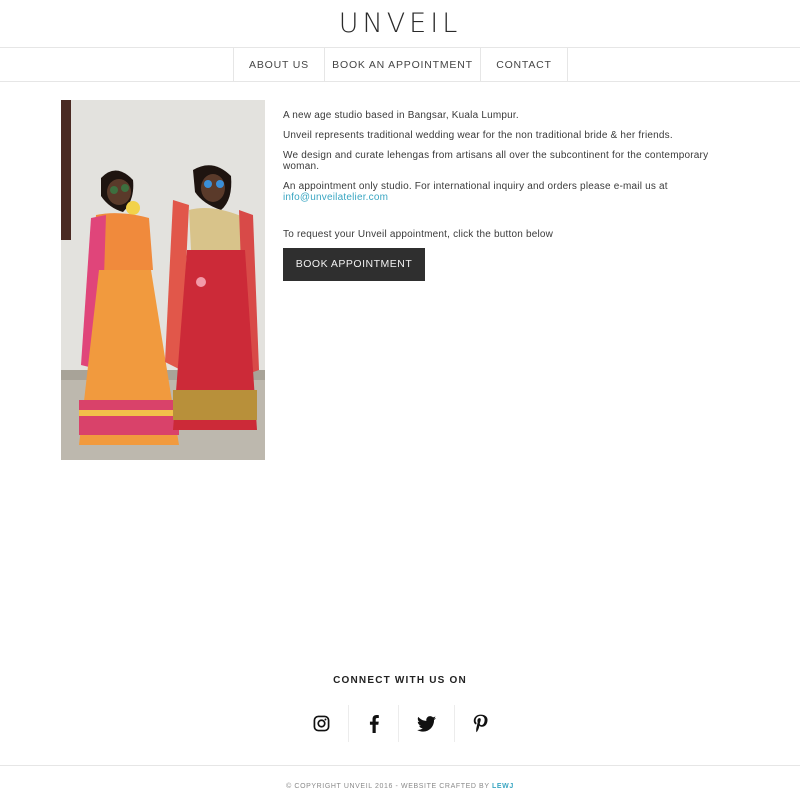 The width and height of the screenshot is (800, 800). I want to click on nav-item-contact: CONTACT, so click(524, 64).